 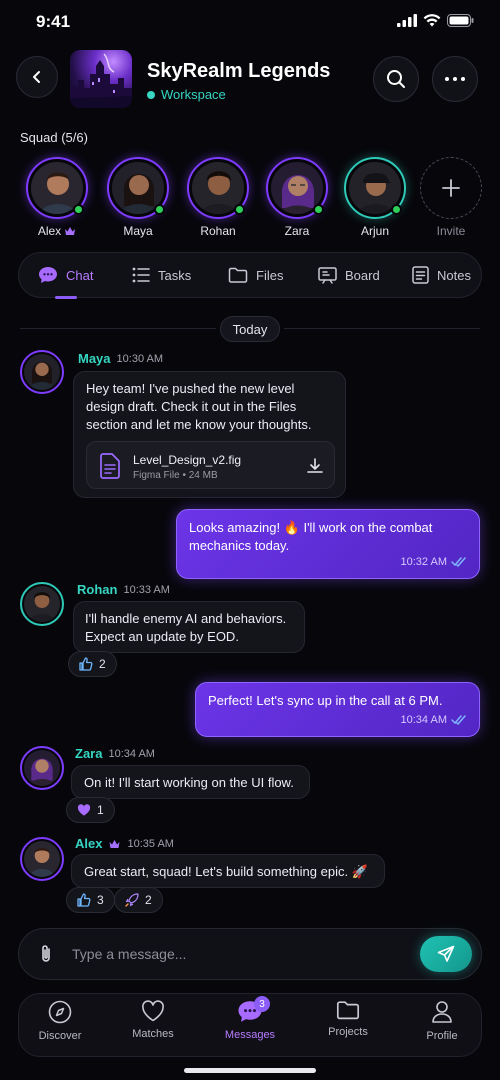 I want to click on note-icon, so click(x=420, y=275).